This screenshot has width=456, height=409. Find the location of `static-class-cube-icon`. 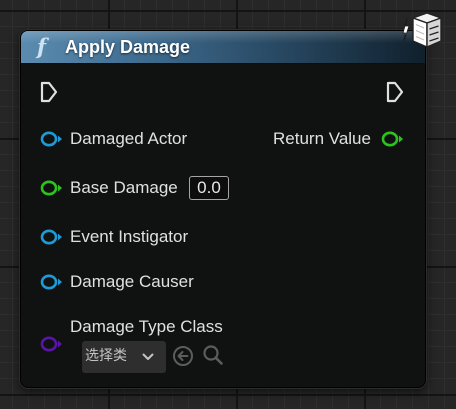

static-class-cube-icon is located at coordinates (422, 30).